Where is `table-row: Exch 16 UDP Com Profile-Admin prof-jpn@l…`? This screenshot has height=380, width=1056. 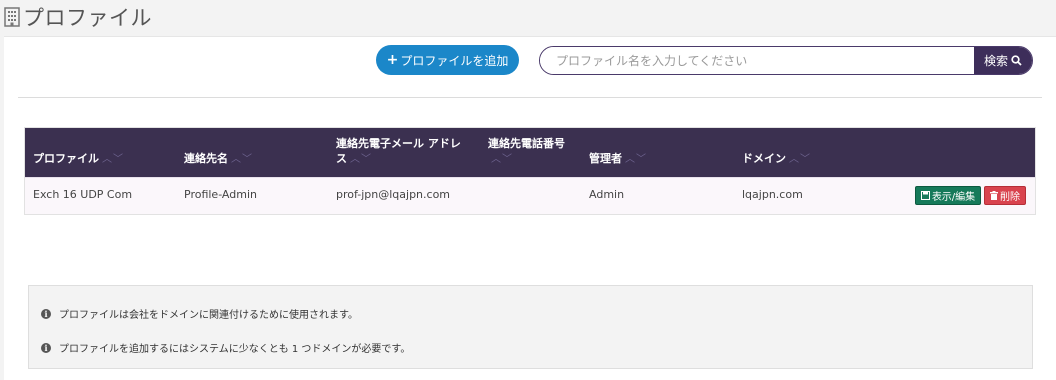 table-row: Exch 16 UDP Com Profile-Admin prof-jpn@l… is located at coordinates (530, 195).